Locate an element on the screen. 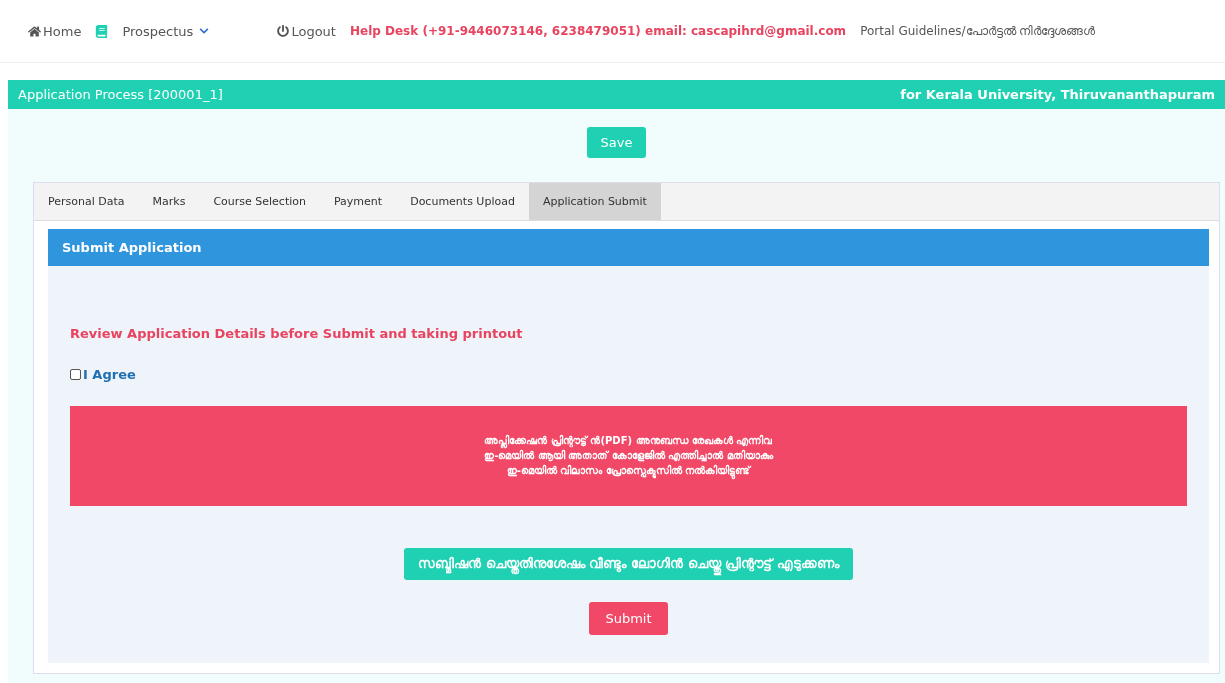 The height and width of the screenshot is (683, 1225). tab: Personal Data is located at coordinates (86, 201).